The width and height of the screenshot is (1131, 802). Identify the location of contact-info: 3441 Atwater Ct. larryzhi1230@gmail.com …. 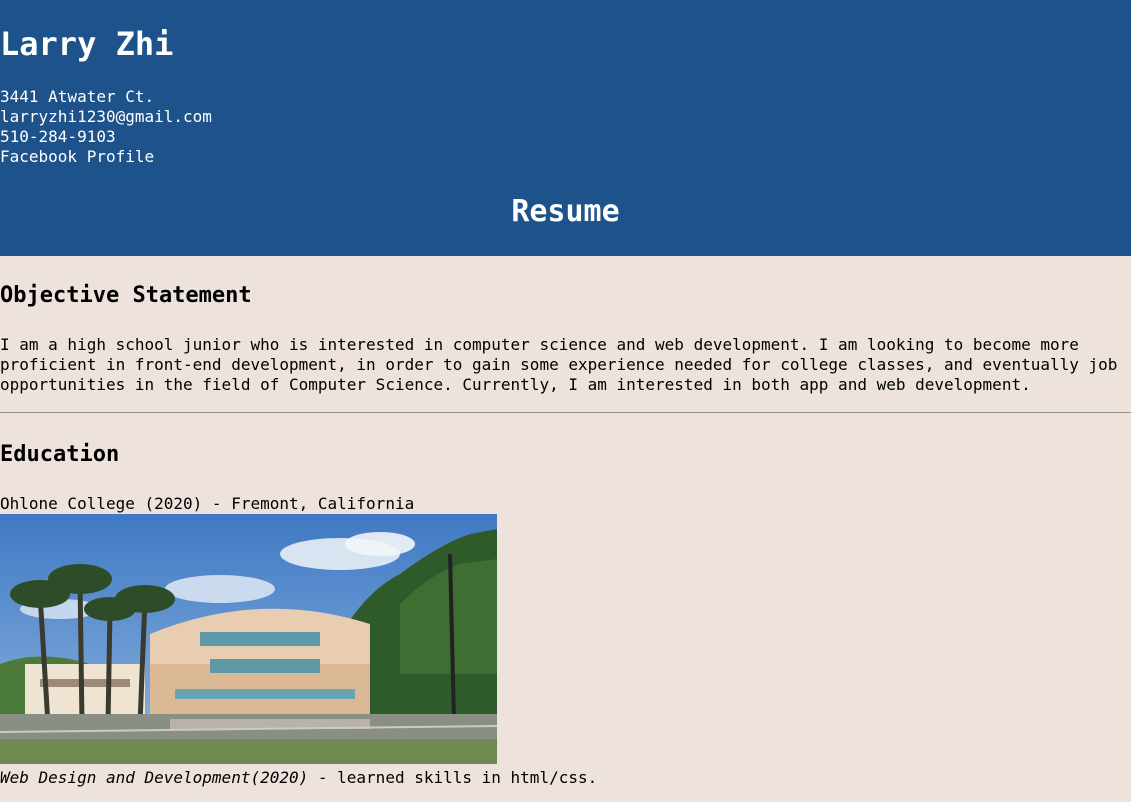
(106, 127).